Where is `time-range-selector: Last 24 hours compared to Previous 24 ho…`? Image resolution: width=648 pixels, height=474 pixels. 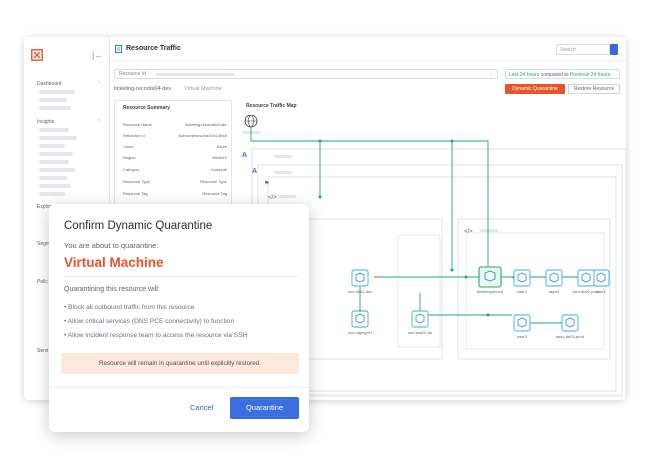 time-range-selector: Last 24 hours compared to Previous 24 ho… is located at coordinates (562, 74).